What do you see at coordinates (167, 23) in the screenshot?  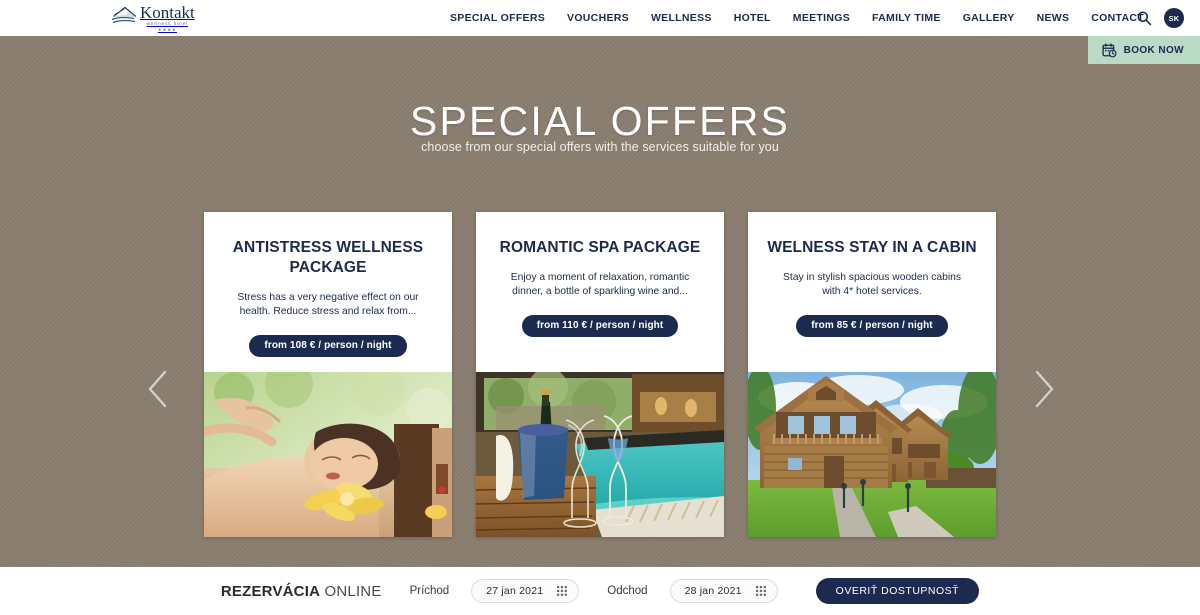 I see `logo-subtitle: wellness hotel` at bounding box center [167, 23].